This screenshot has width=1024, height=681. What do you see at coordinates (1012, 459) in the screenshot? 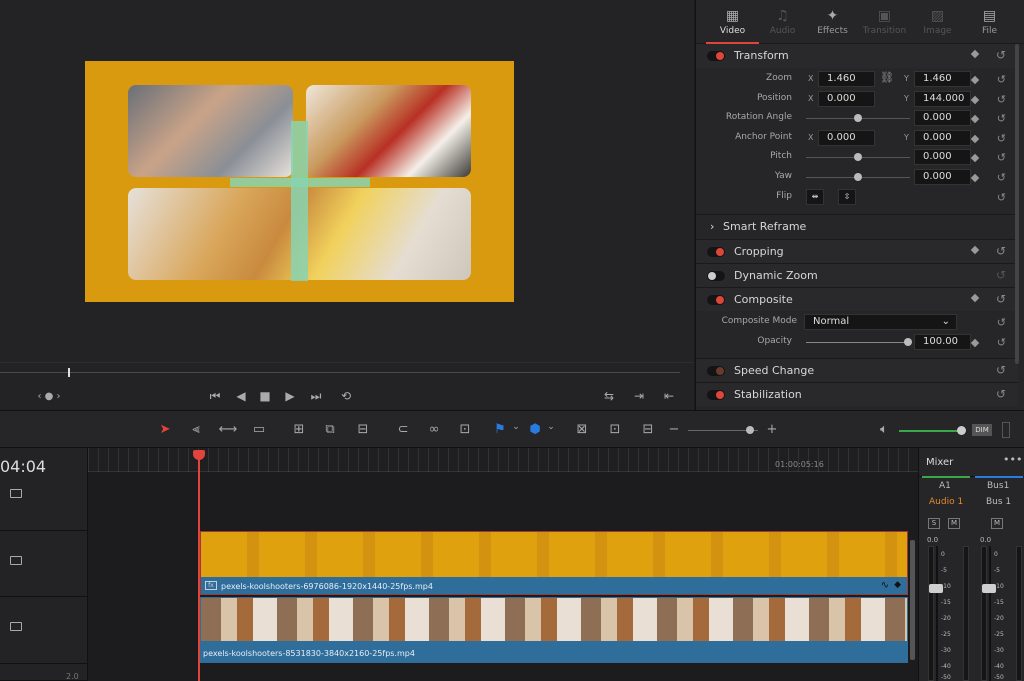
I see `more-options-icon: •••` at bounding box center [1012, 459].